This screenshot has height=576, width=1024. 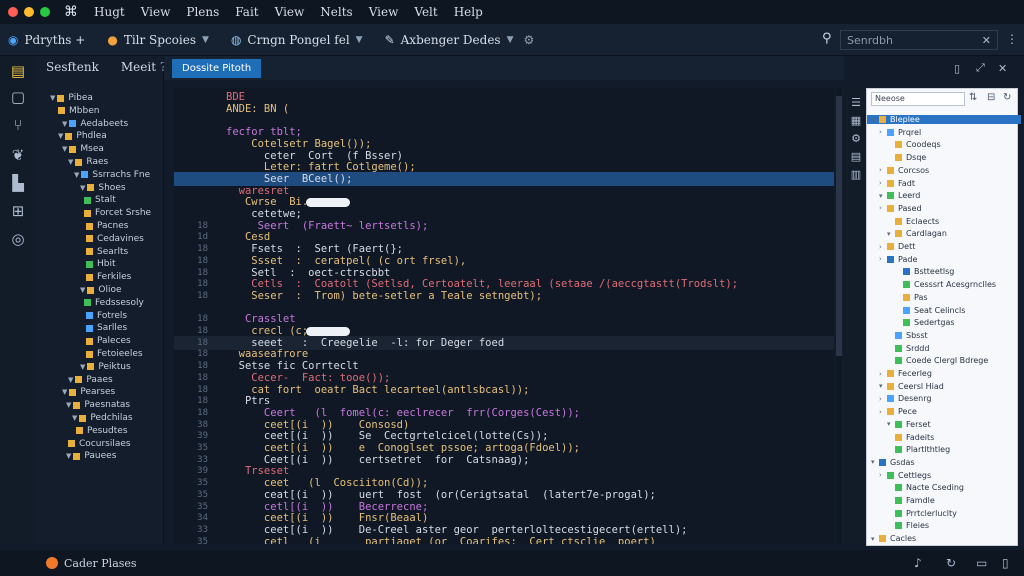 I want to click on tree-item: ▼ Ssrrachs Fne, so click(x=112, y=175).